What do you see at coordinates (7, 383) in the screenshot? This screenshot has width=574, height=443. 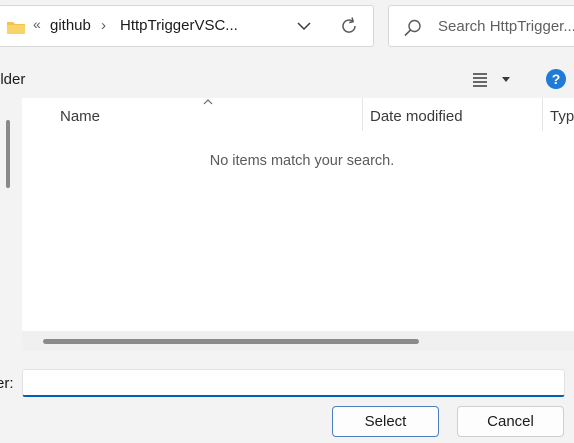 I see `filename-label: er:` at bounding box center [7, 383].